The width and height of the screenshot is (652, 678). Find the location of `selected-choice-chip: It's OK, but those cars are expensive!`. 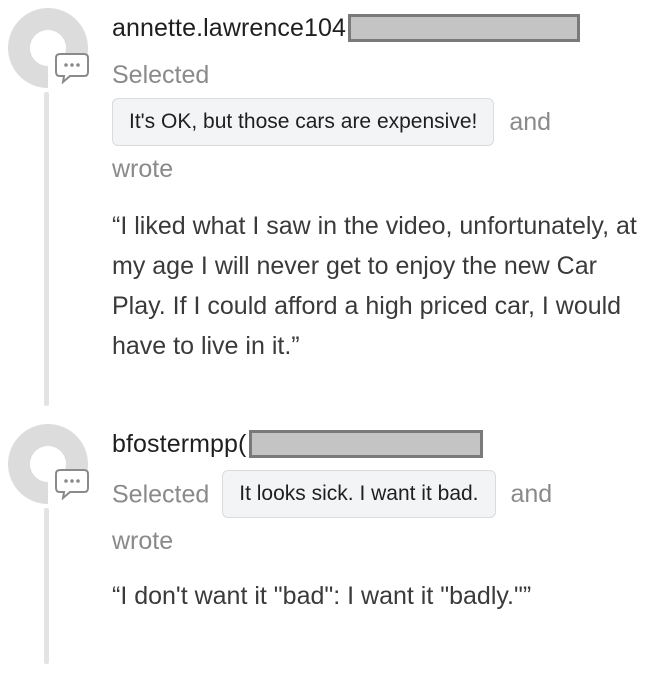

selected-choice-chip: It's OK, but those cars are expensive! is located at coordinates (303, 122).